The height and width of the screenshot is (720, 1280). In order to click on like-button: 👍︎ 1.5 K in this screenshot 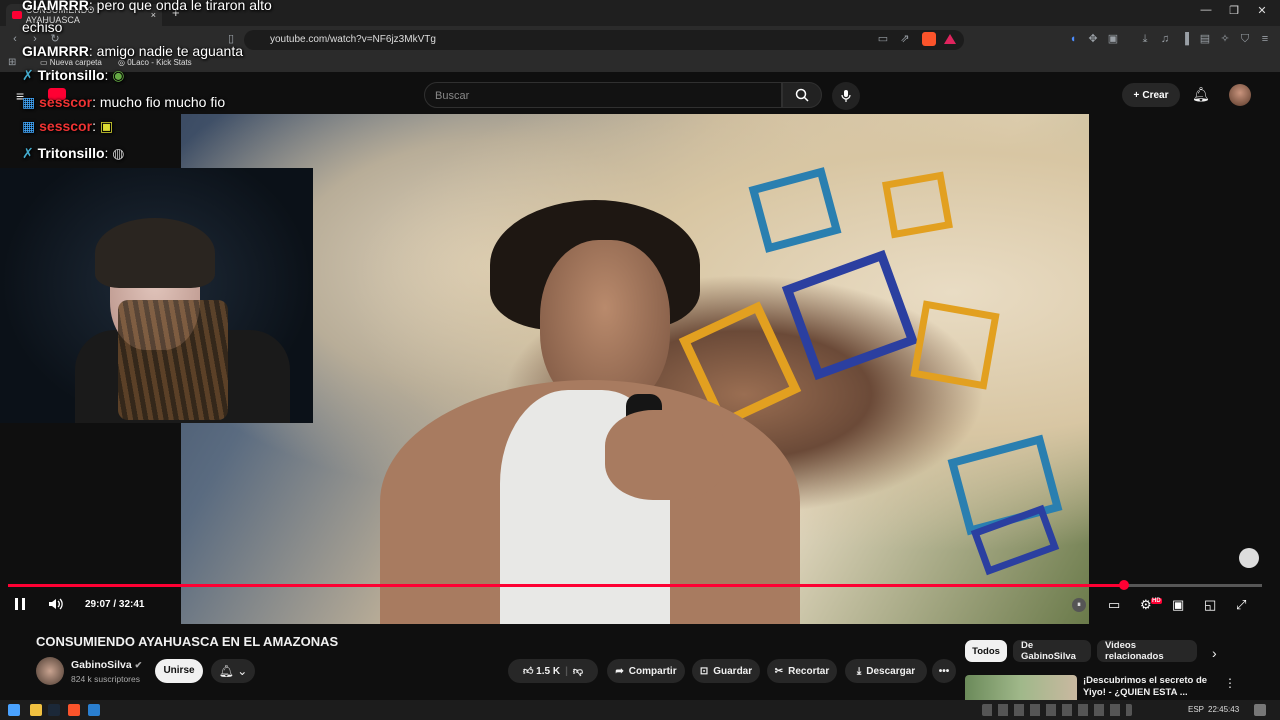, I will do `click(541, 671)`.